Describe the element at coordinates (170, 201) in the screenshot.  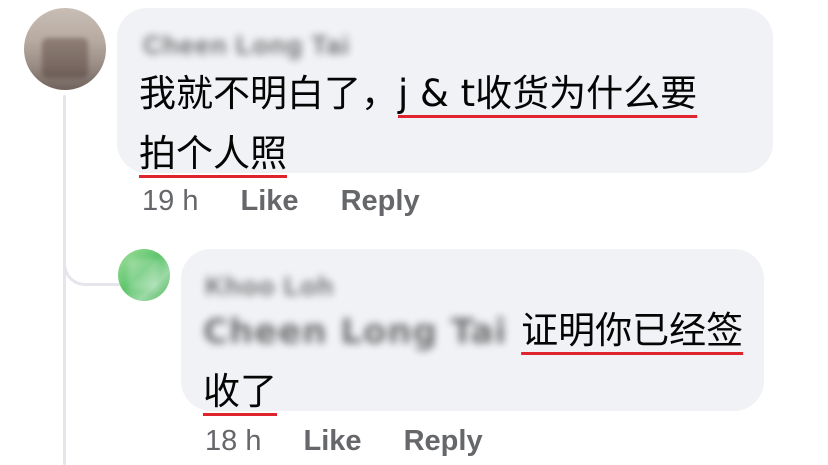
I see `comment-timestamp: 19 h` at that location.